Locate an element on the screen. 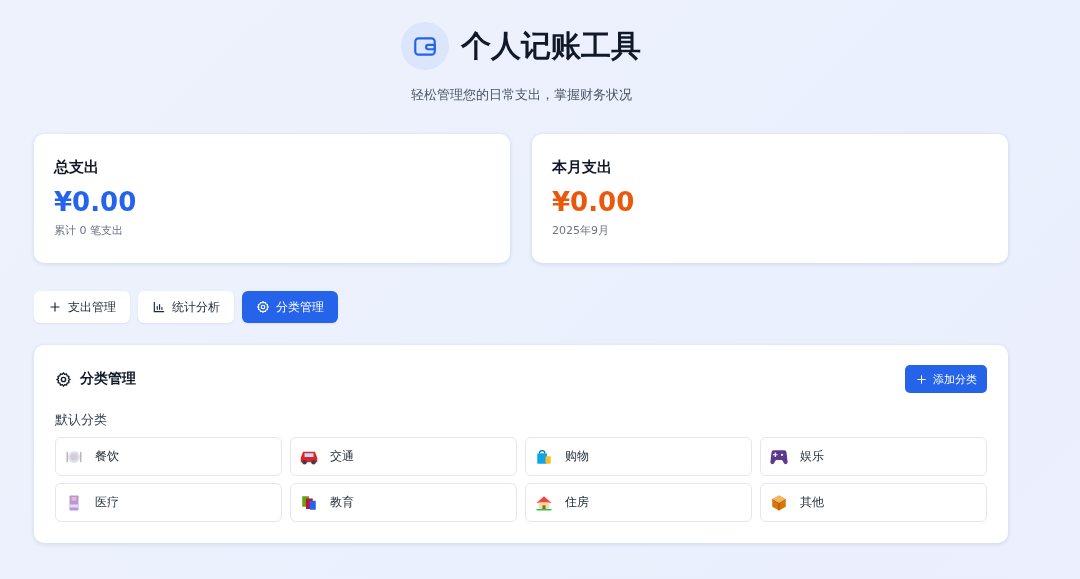 This screenshot has width=1080, height=579. card-note: 2025年9月 is located at coordinates (580, 230).